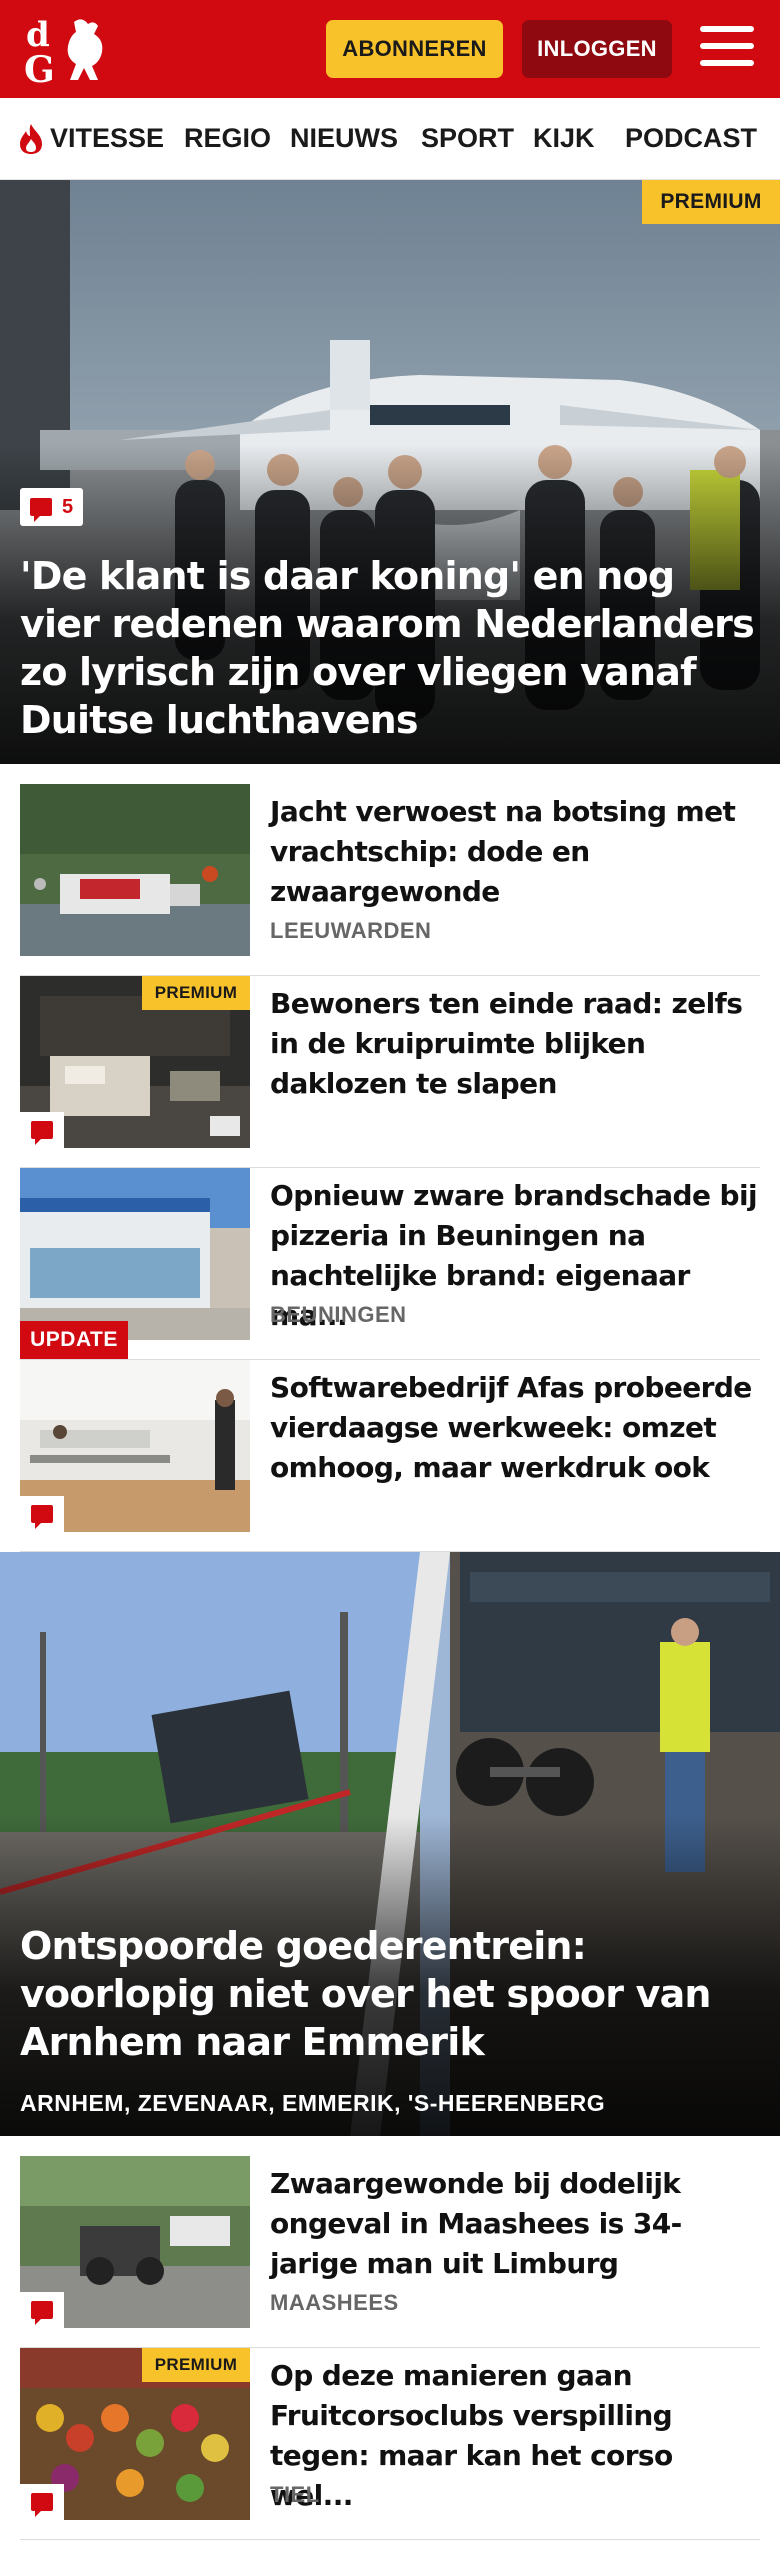  Describe the element at coordinates (338, 1314) in the screenshot. I see `article-location: BEUNINGEN` at that location.